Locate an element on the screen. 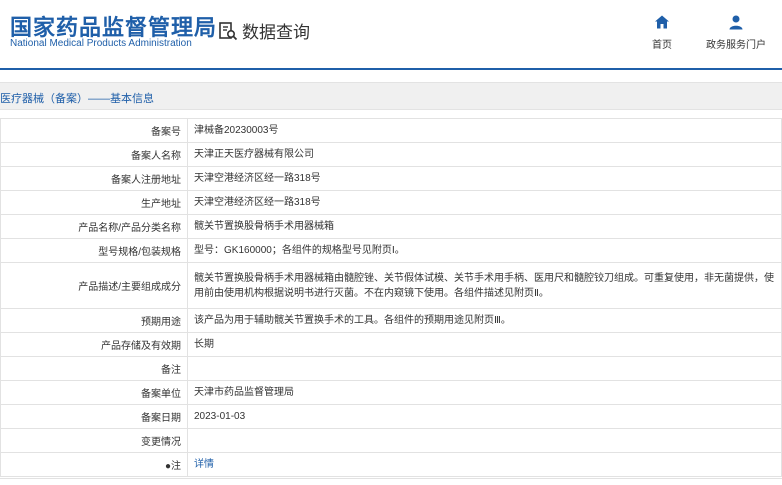 Image resolution: width=782 pixels, height=485 pixels. home-icon is located at coordinates (662, 22).